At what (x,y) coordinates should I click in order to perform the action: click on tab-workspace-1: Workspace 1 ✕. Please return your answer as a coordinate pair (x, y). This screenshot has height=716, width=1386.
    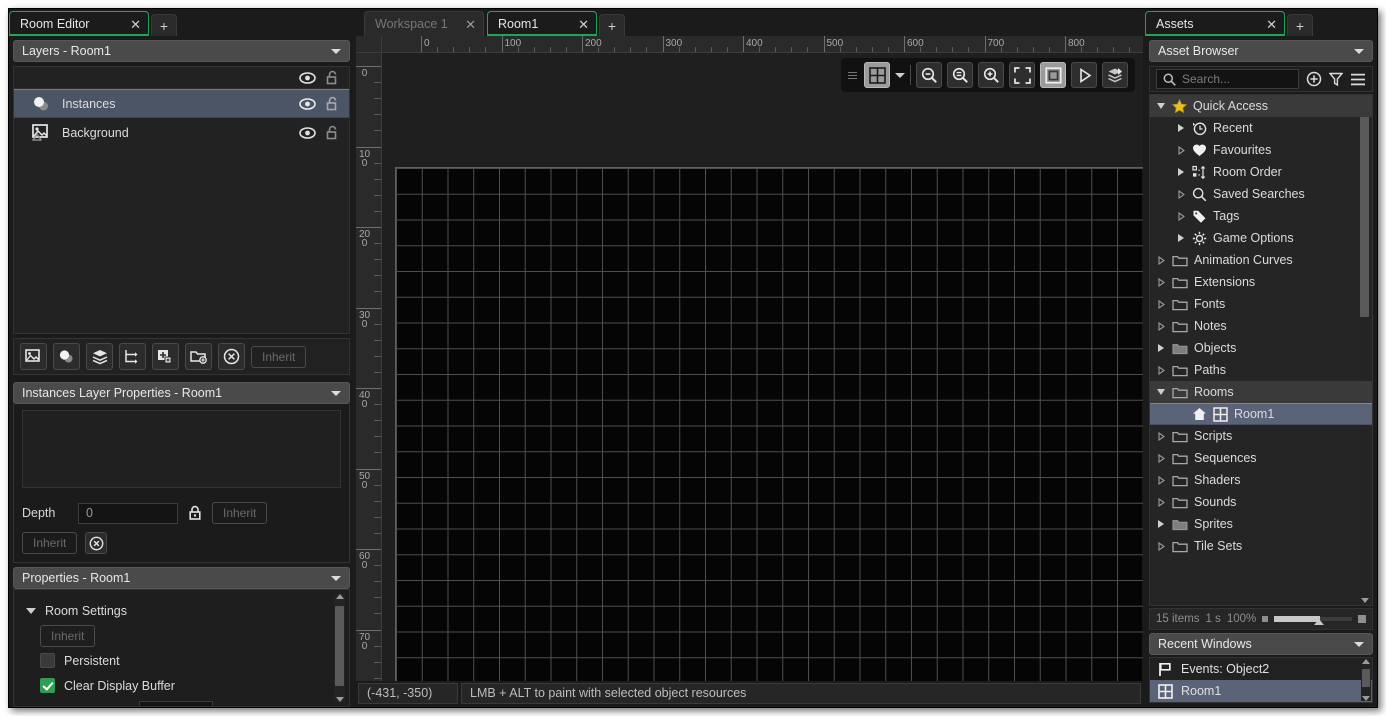
    Looking at the image, I should click on (424, 23).